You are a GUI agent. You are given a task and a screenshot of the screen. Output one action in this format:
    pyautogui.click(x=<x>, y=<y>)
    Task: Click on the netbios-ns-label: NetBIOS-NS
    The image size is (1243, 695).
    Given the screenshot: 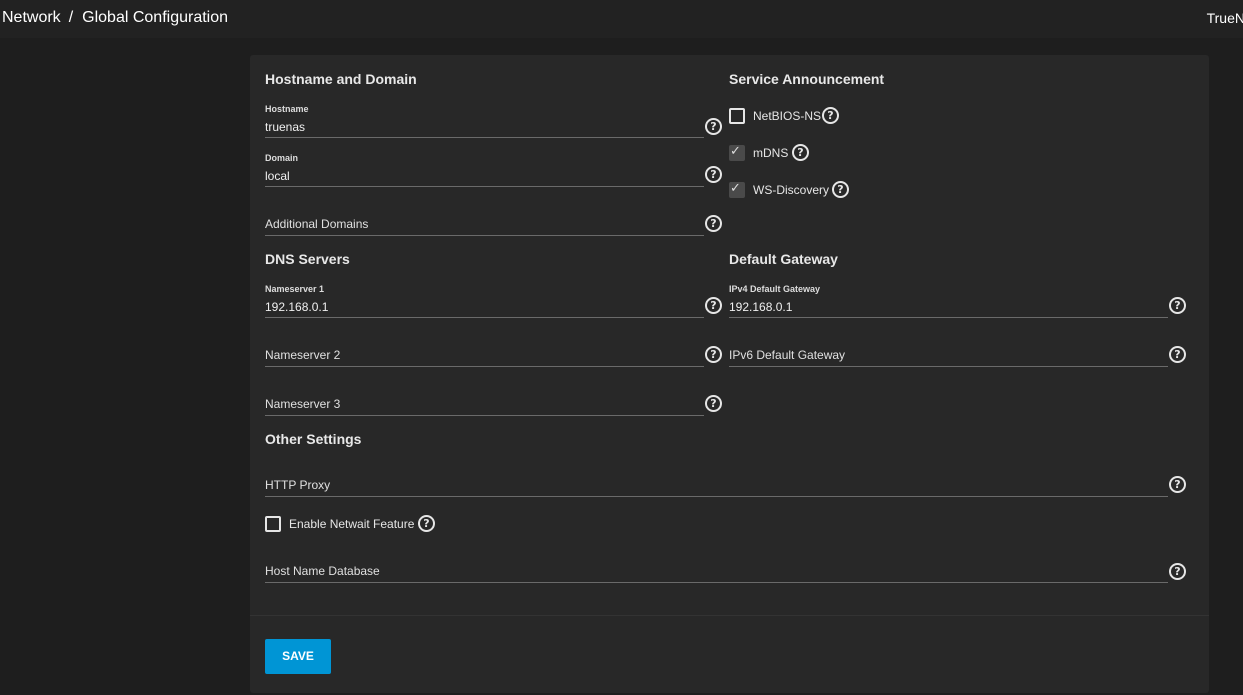 What is the action you would take?
    pyautogui.click(x=787, y=116)
    